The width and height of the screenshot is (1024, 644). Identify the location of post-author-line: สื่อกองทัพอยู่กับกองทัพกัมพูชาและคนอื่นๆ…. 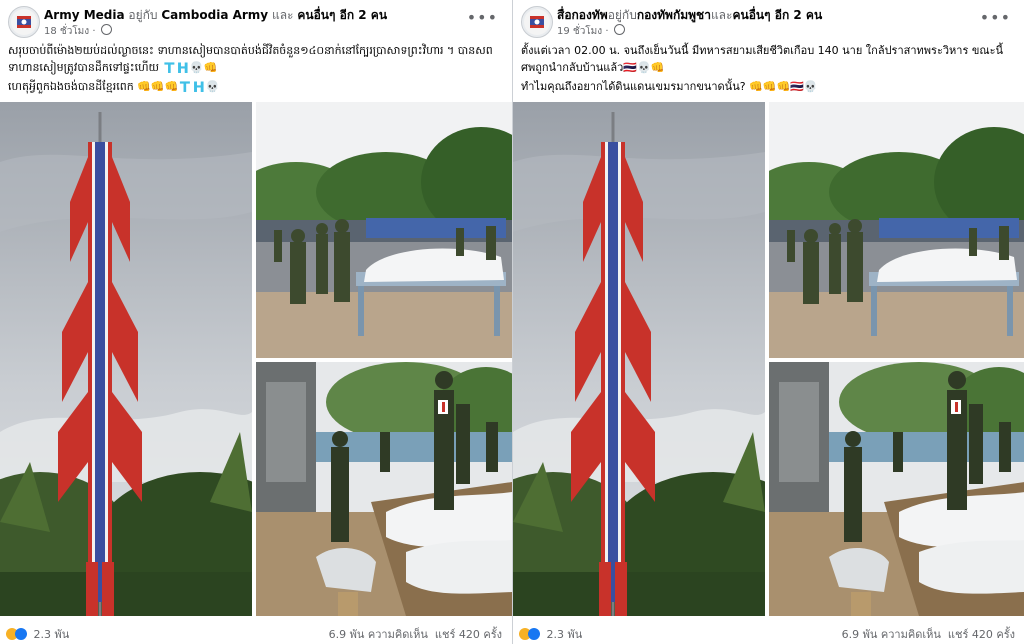
(689, 15).